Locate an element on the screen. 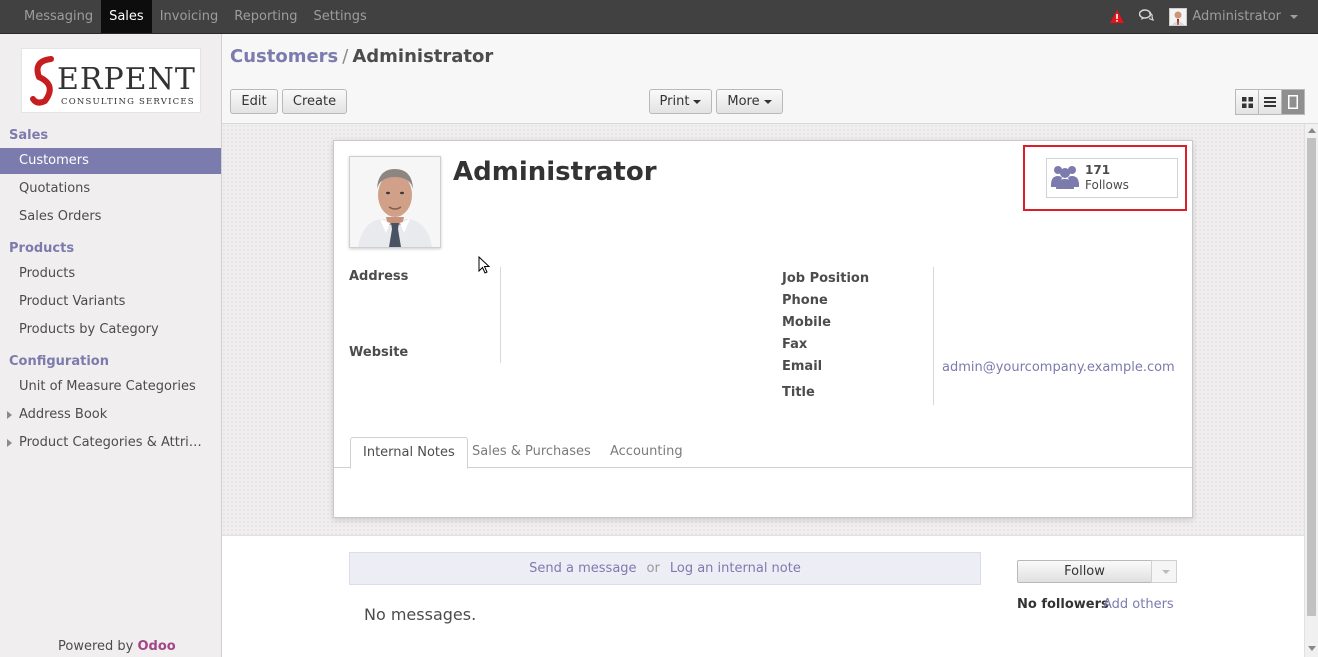 The width and height of the screenshot is (1318, 657). follows-button: 171 Follows is located at coordinates (1112, 178).